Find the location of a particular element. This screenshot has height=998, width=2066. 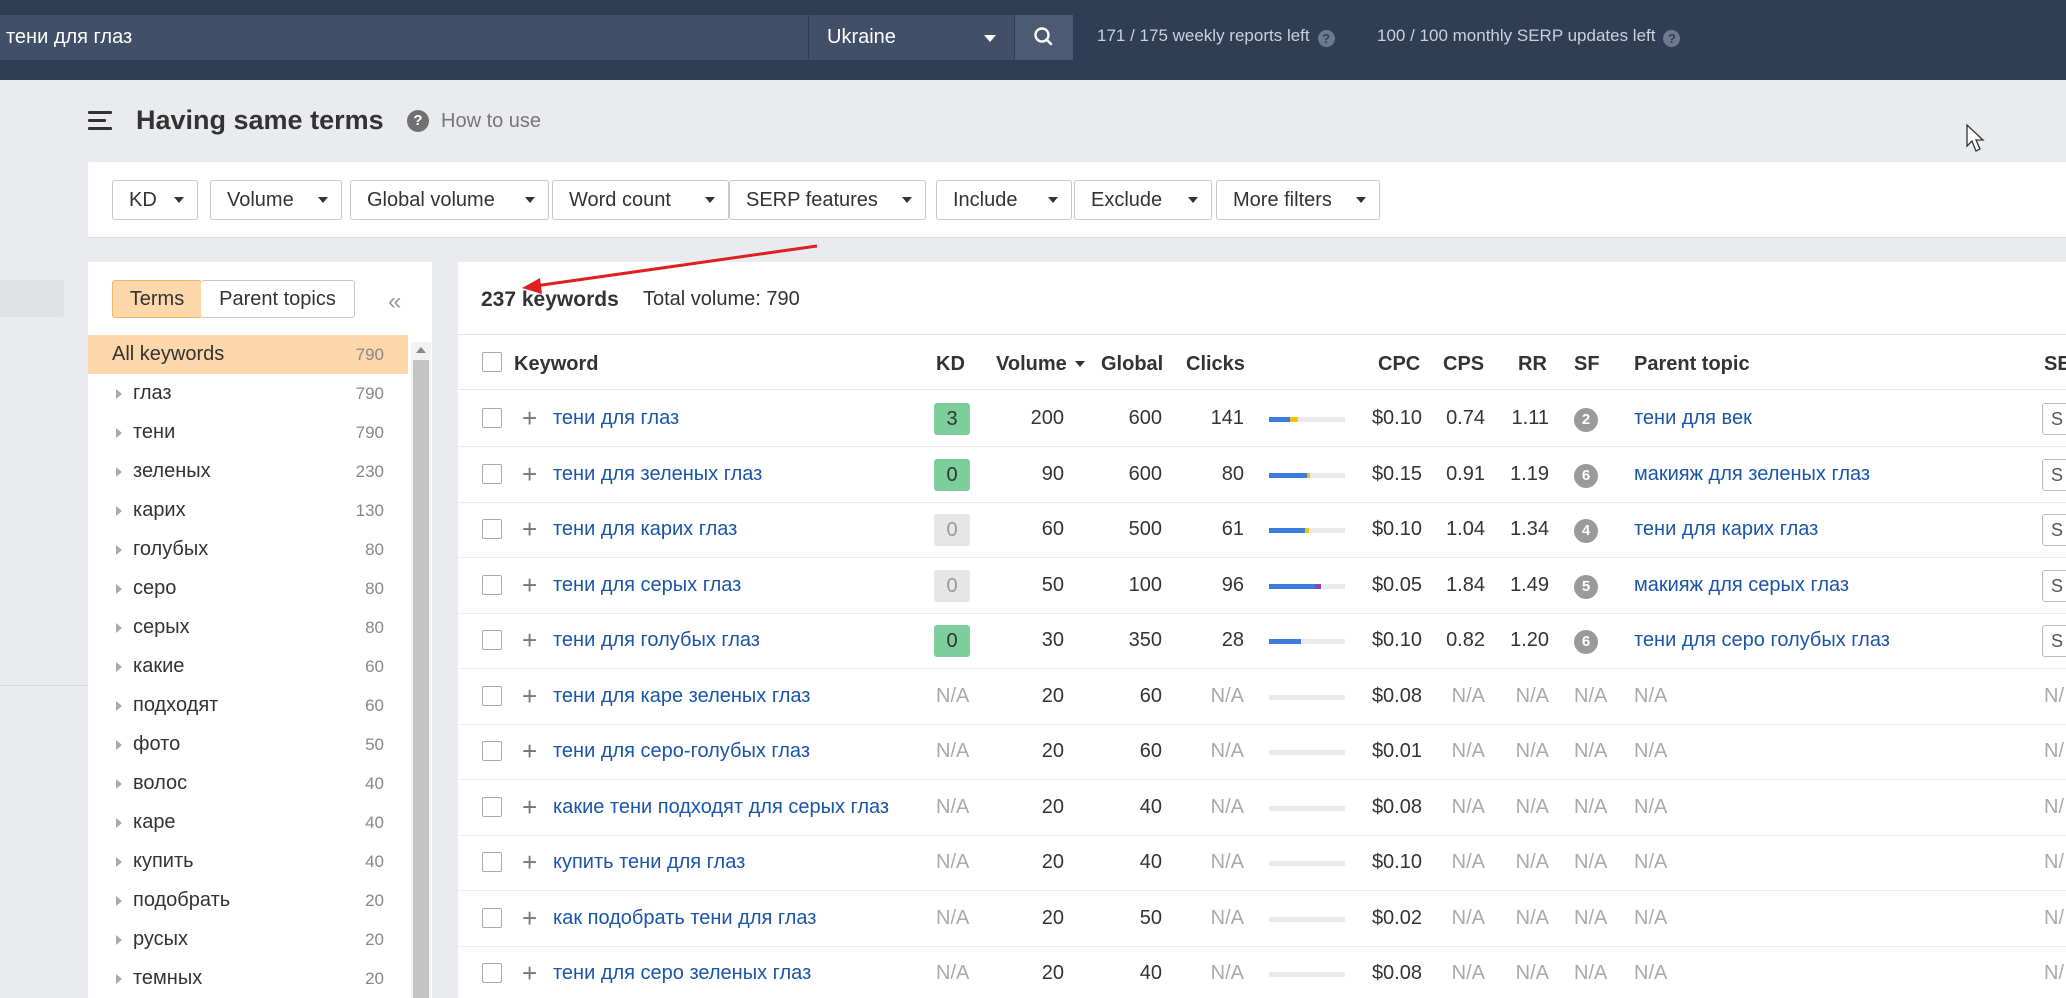

filter-exclude-button: Exclude is located at coordinates (1143, 200).